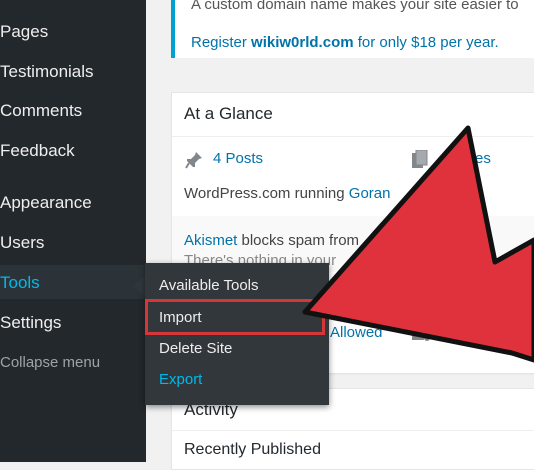 This screenshot has width=534, height=470. I want to click on storage-used-text: 30.34 MB (1%, so click(486, 332).